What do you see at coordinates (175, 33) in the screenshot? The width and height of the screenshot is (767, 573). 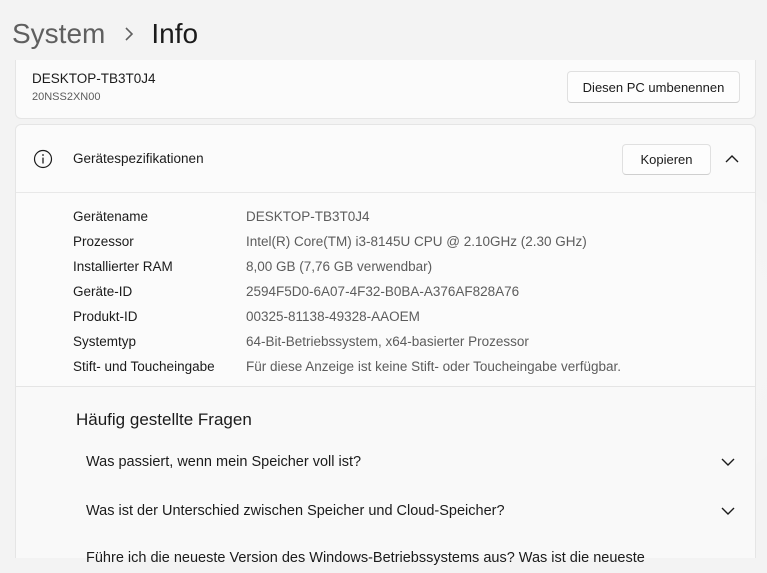 I see `page-title: Info` at bounding box center [175, 33].